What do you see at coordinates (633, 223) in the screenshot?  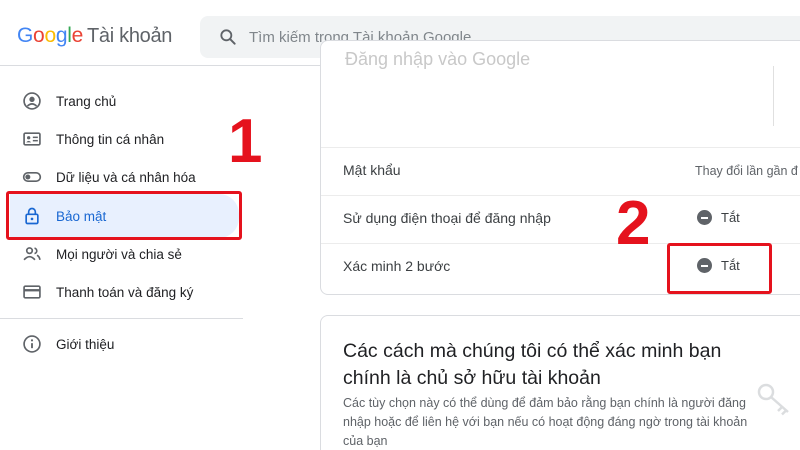 I see `step-number-2: 2` at bounding box center [633, 223].